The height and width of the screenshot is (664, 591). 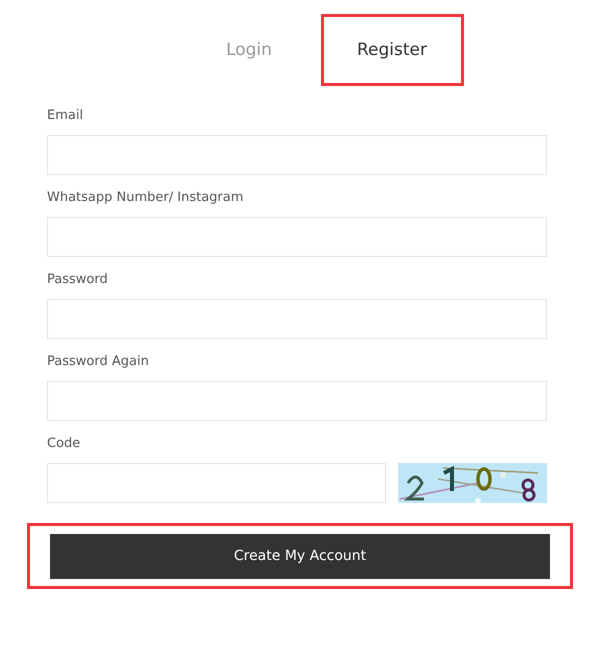 I want to click on field-label: Password Again, so click(x=98, y=361).